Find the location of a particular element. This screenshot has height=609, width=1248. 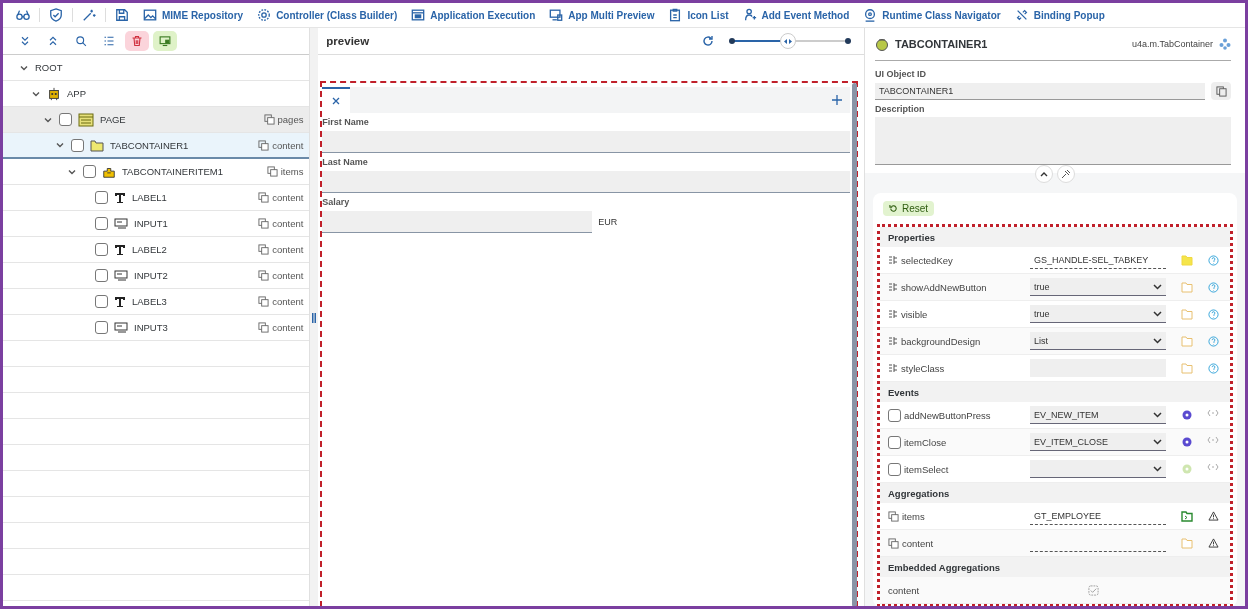

toolbar-button: Controller (Class Builder) is located at coordinates (327, 15).